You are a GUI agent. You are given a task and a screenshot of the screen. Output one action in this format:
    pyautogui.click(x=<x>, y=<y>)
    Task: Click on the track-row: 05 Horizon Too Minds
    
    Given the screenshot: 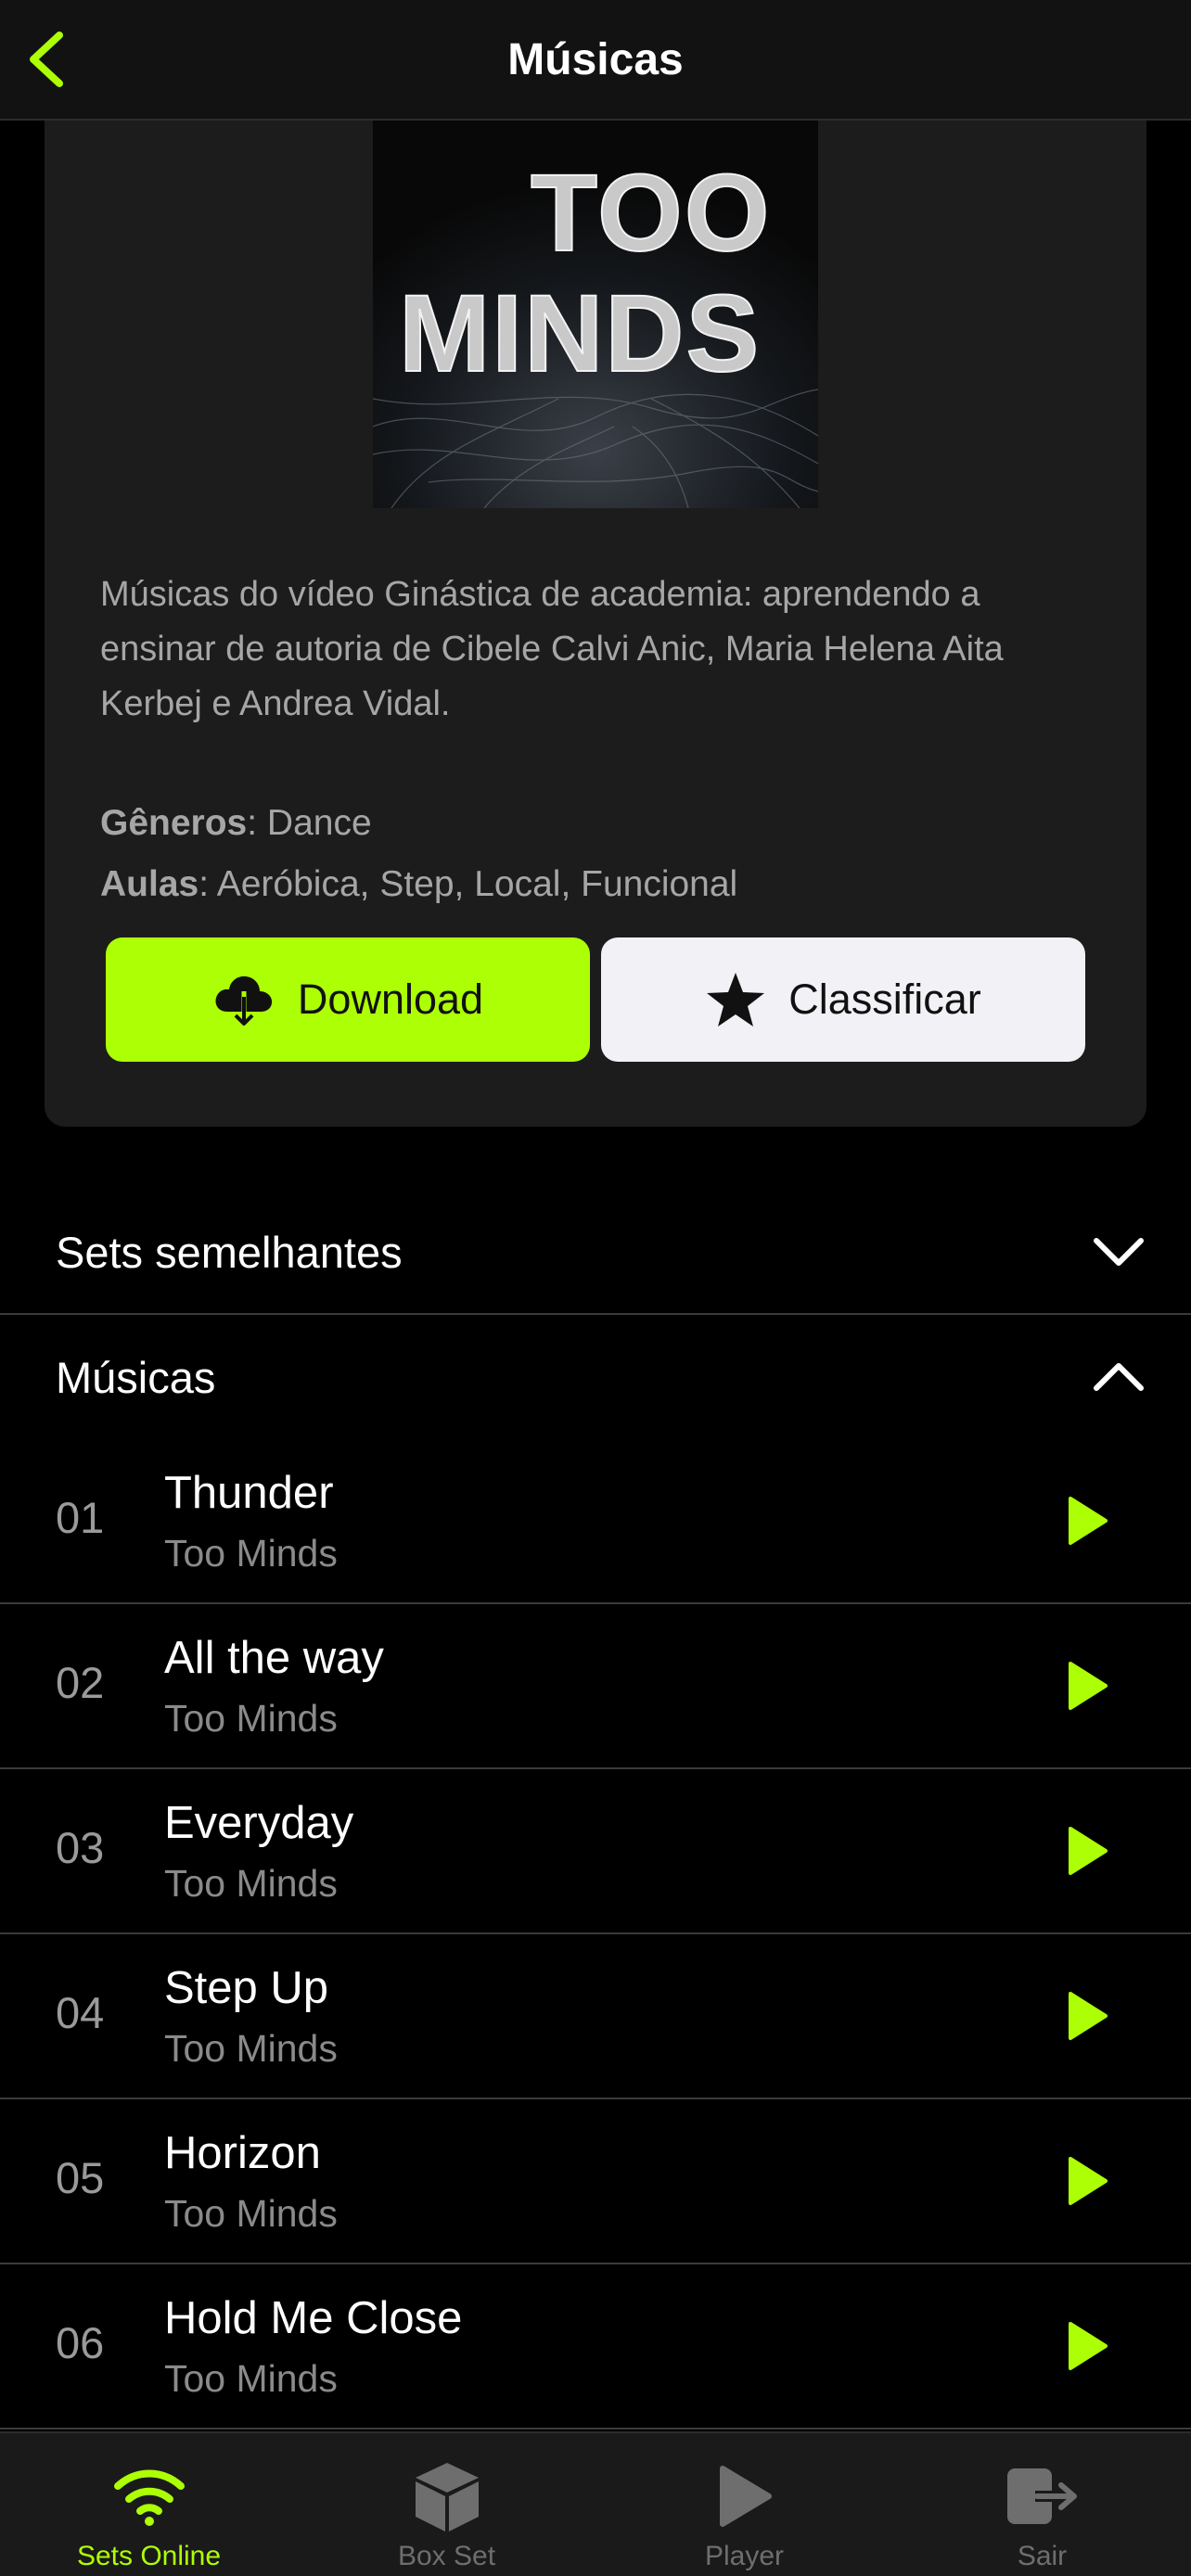 What is the action you would take?
    pyautogui.click(x=595, y=2181)
    